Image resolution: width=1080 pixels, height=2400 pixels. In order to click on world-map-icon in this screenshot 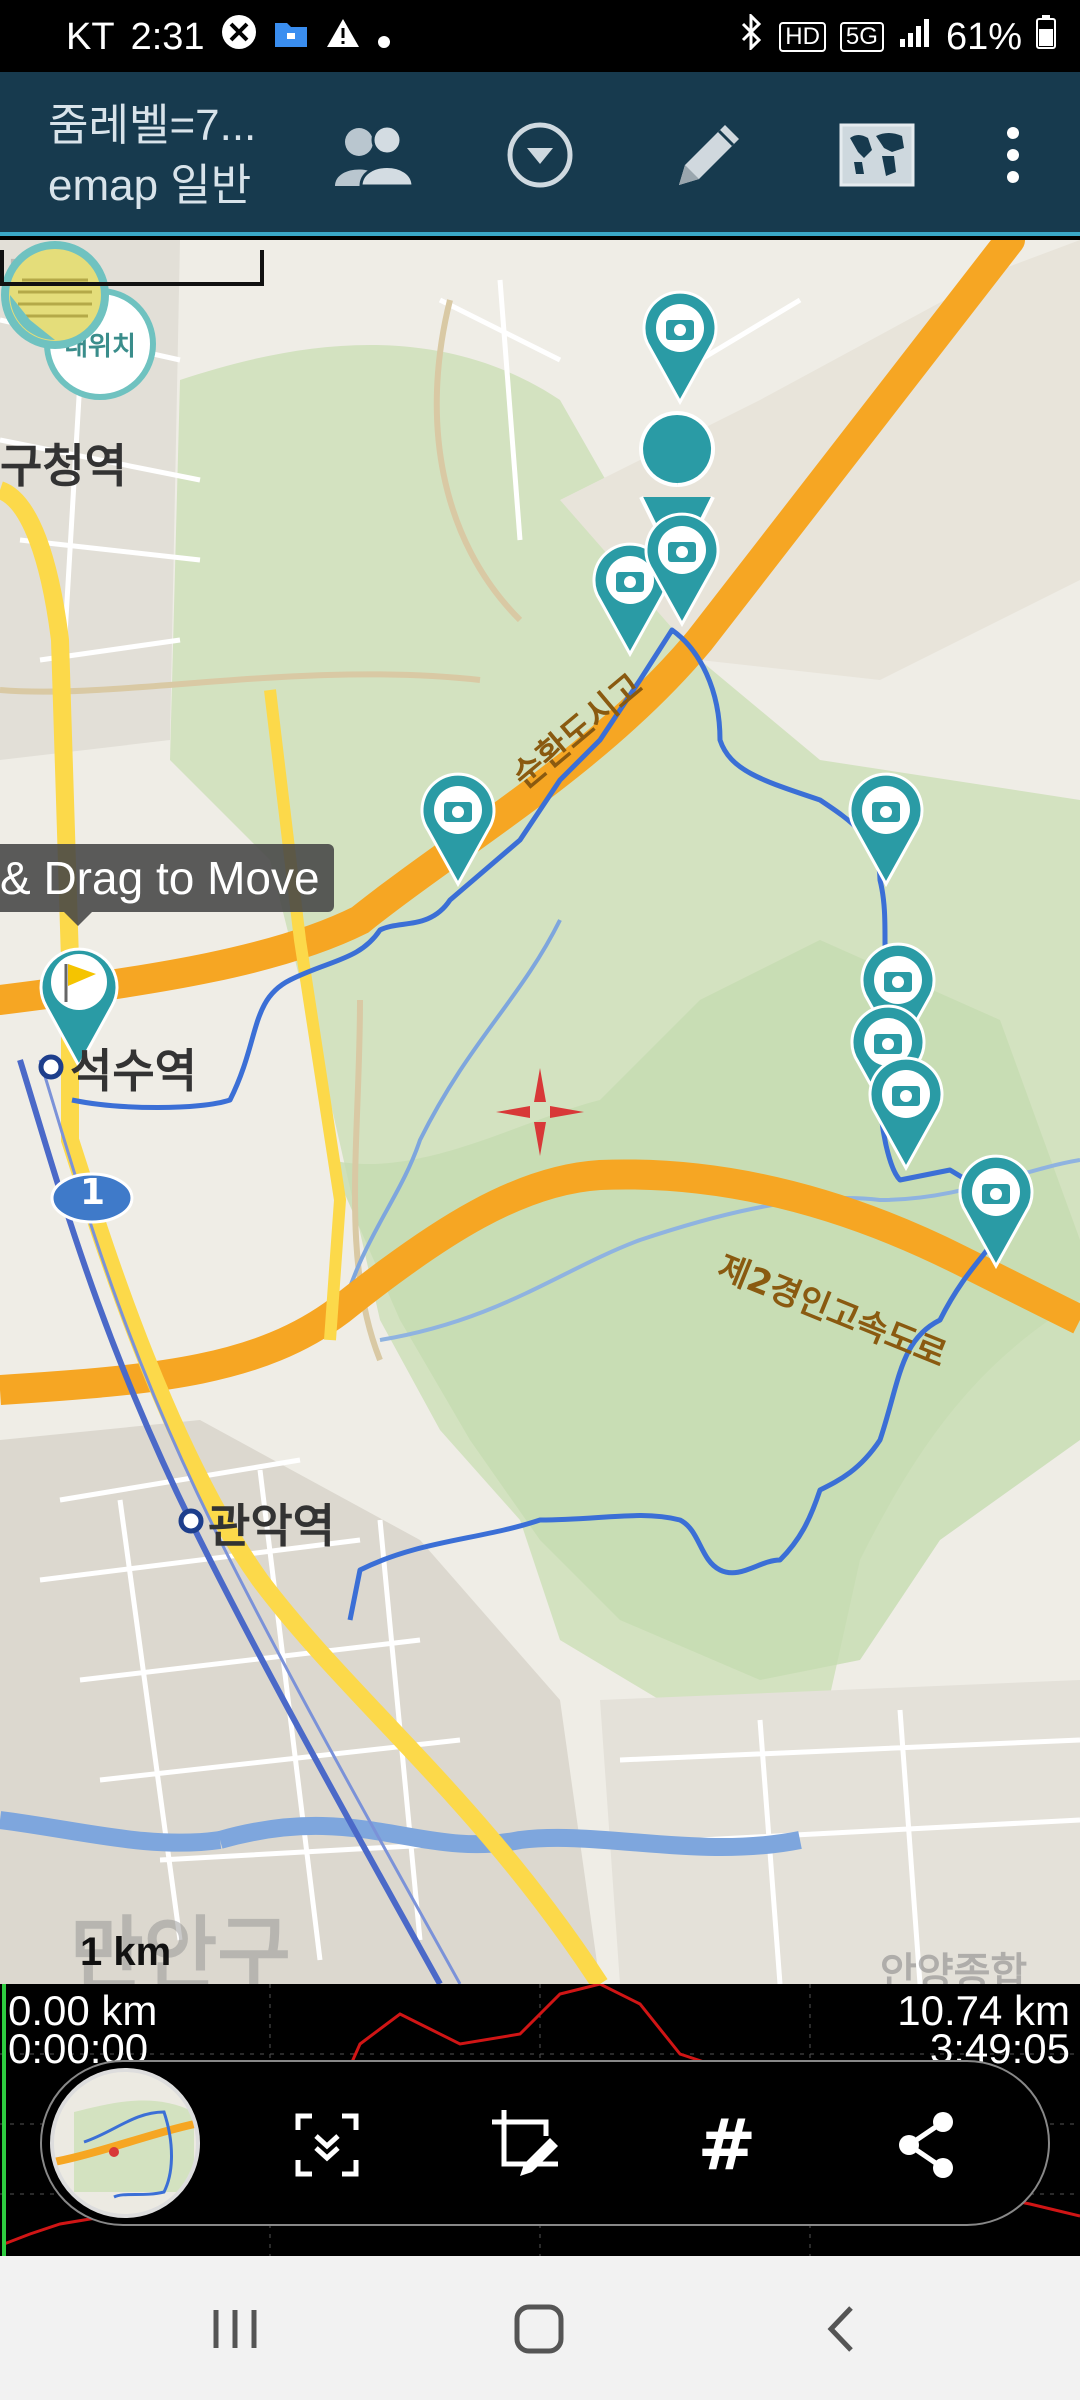, I will do `click(877, 155)`.